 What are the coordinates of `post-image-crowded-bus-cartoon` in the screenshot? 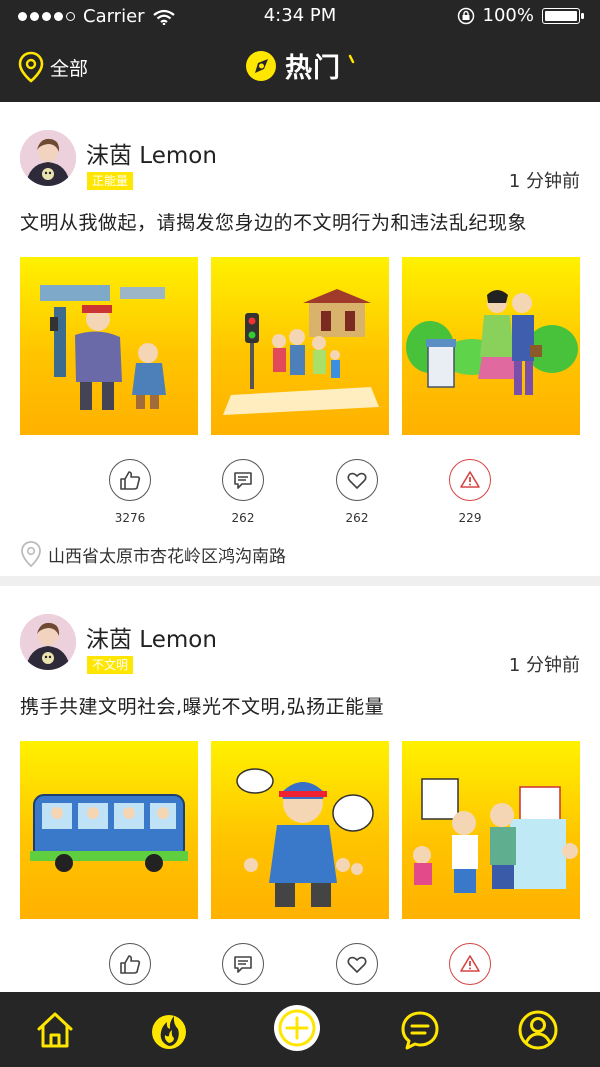 It's located at (109, 830).